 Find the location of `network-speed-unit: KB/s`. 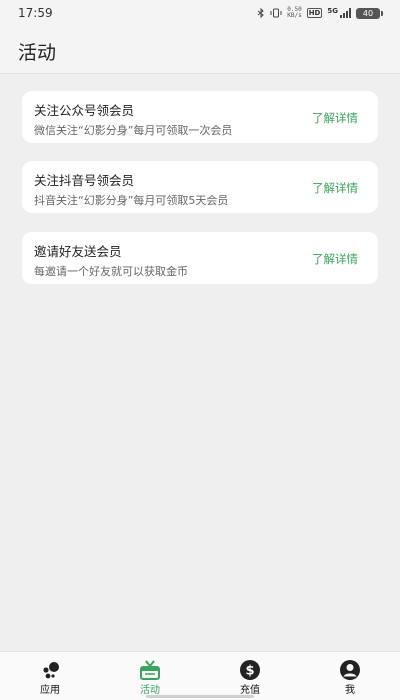

network-speed-unit: KB/s is located at coordinates (294, 15).